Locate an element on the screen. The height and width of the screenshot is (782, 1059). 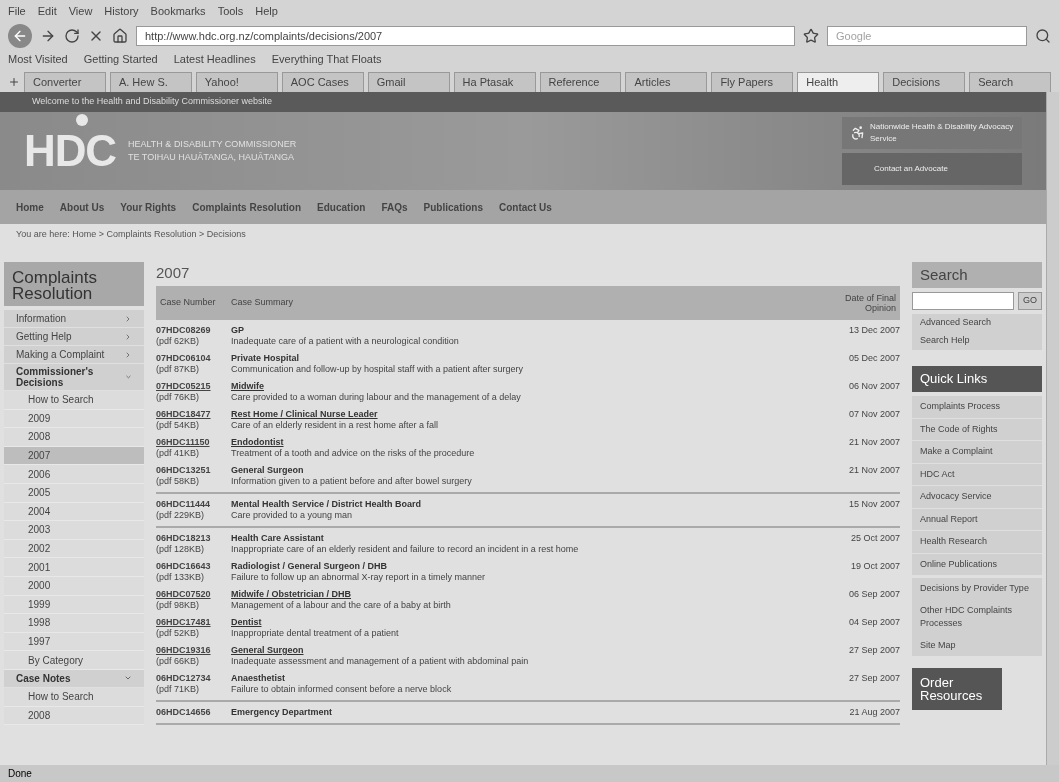
sidebar-item: Case Notes is located at coordinates (74, 678).